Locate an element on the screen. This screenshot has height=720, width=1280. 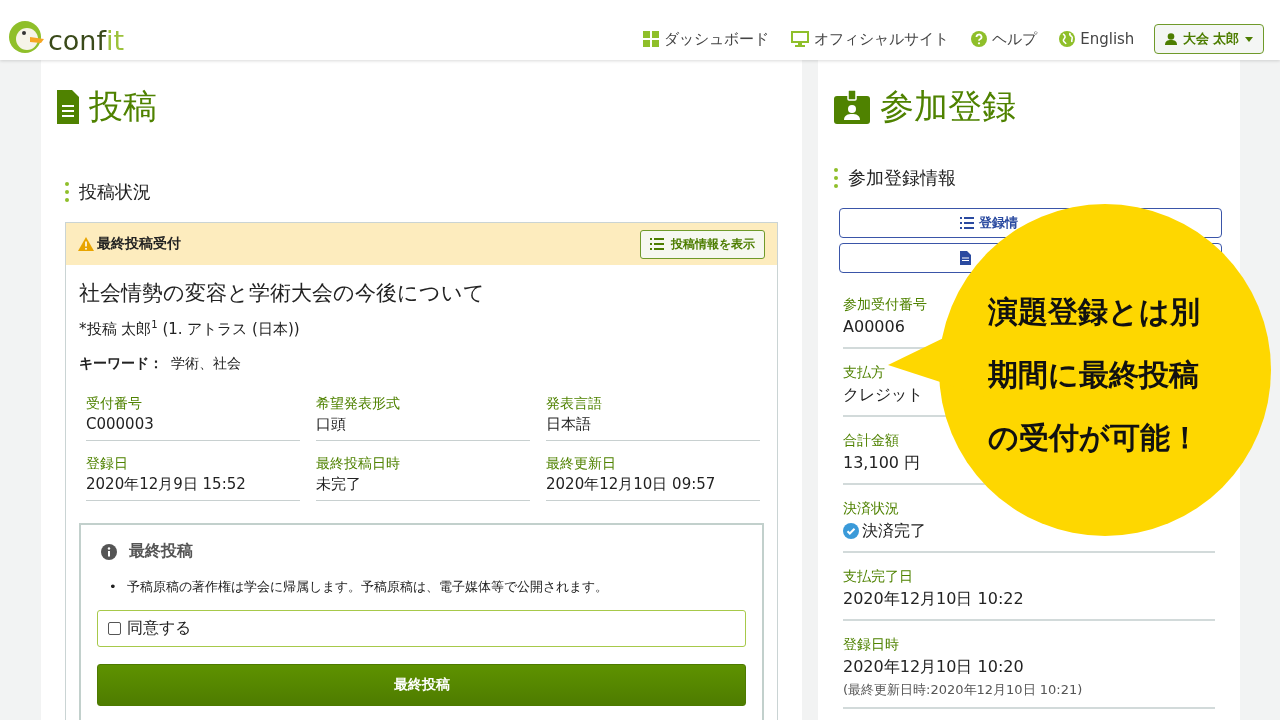
logo-text: confit is located at coordinates (86, 40).